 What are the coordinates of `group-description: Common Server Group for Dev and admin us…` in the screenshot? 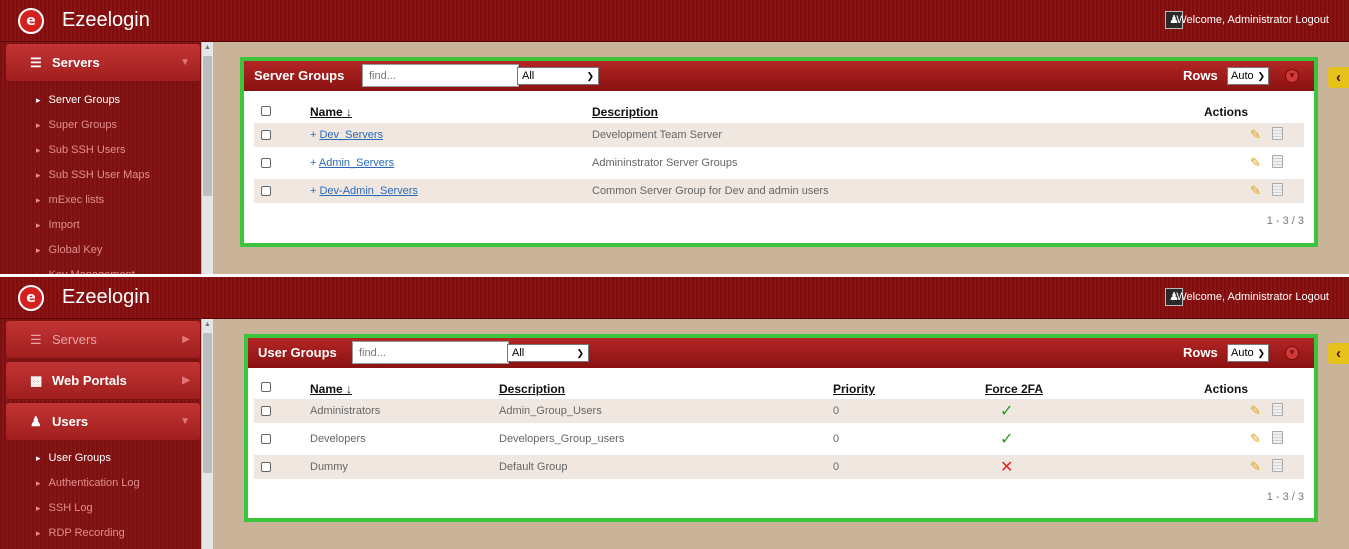 It's located at (710, 191).